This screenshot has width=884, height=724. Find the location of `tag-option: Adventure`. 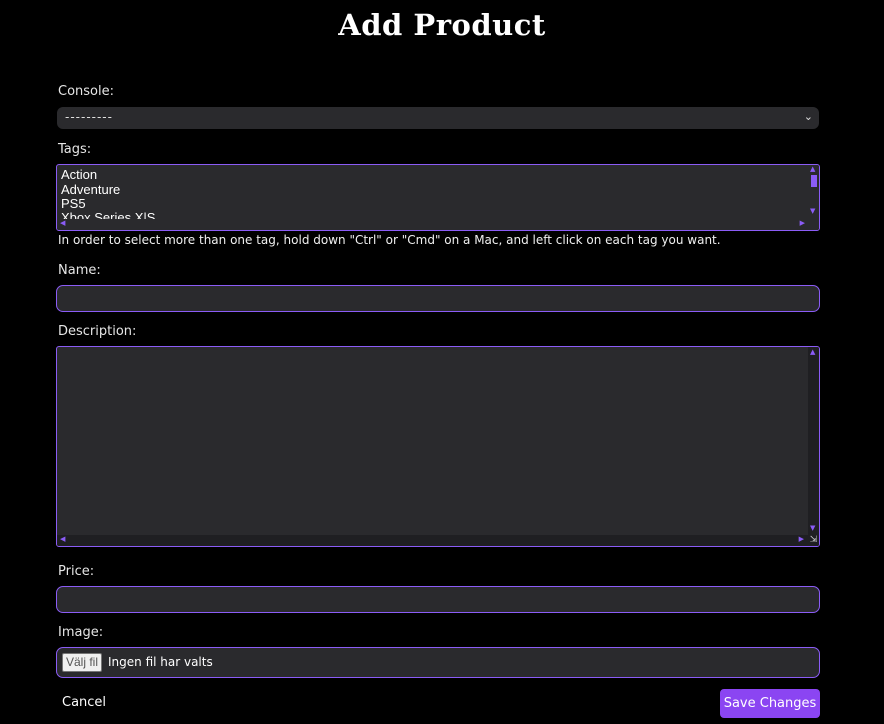

tag-option: Adventure is located at coordinates (90, 190).